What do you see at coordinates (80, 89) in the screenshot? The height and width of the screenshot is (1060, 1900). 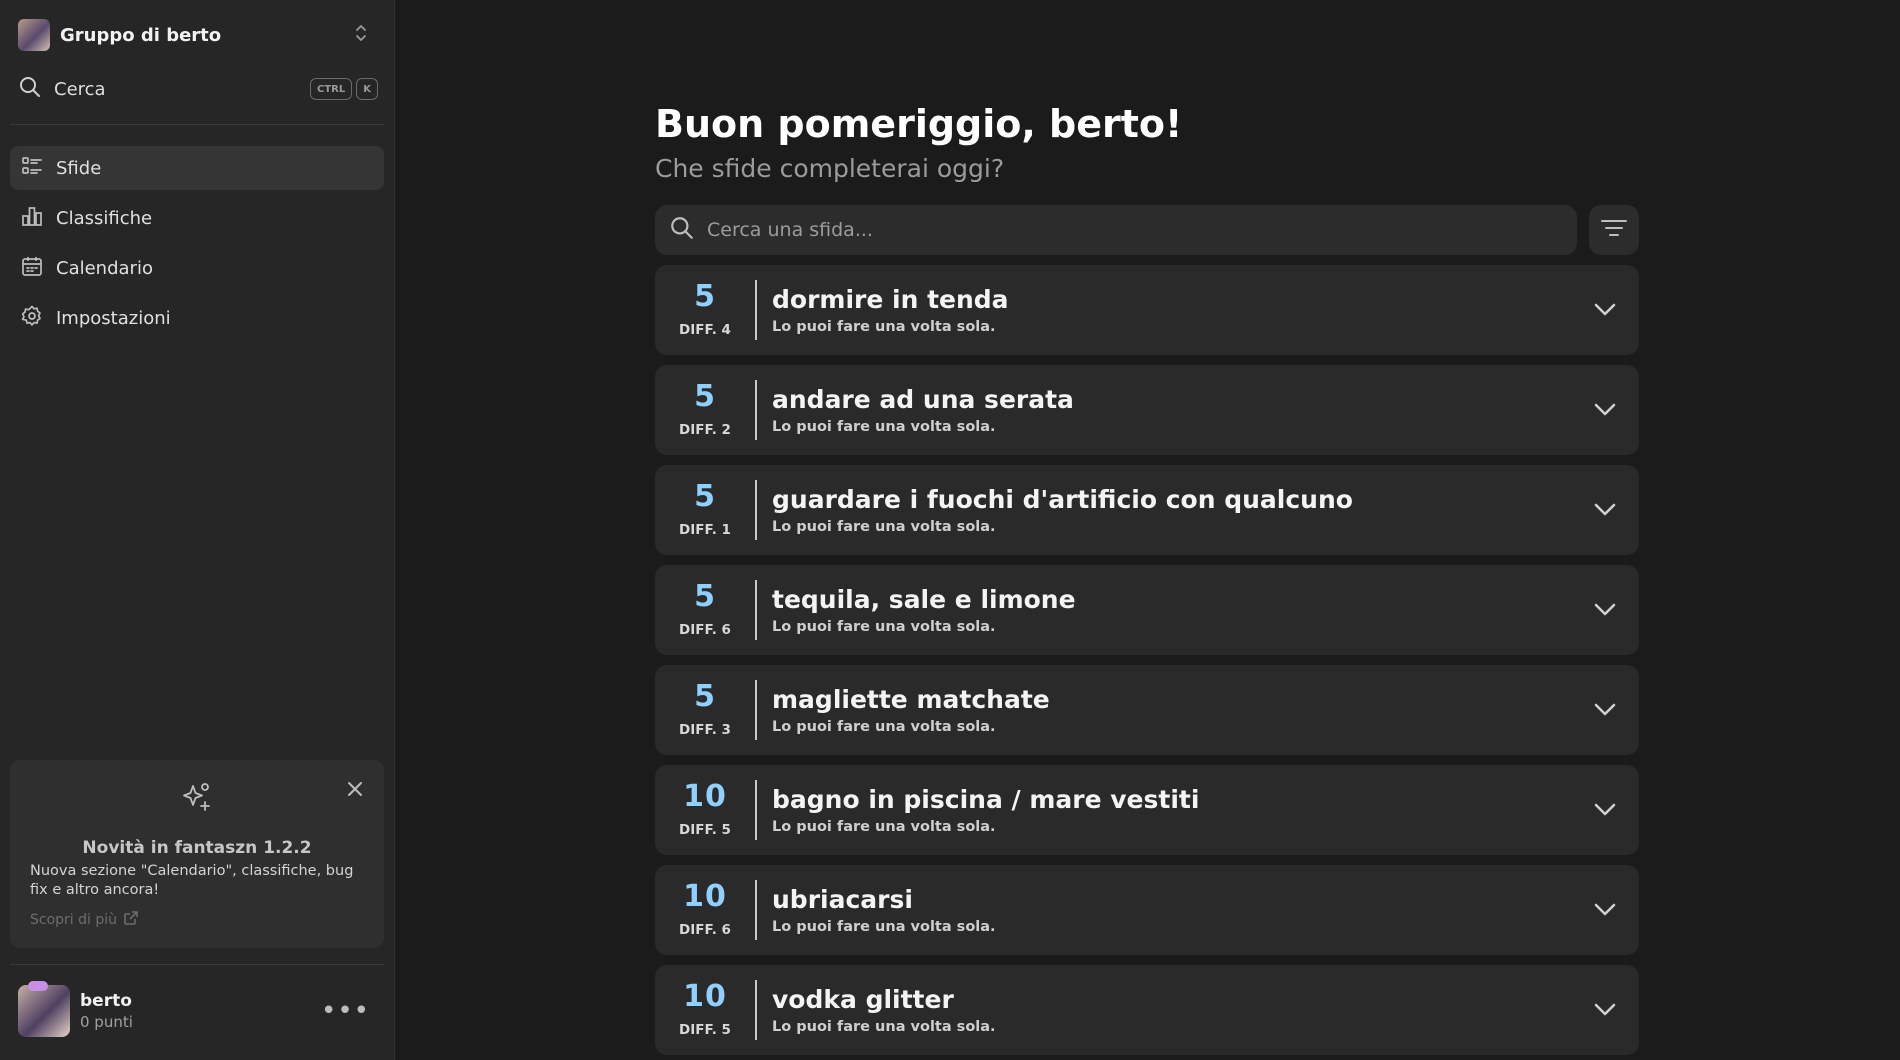 I see `sidebar-search-label: Cerca` at bounding box center [80, 89].